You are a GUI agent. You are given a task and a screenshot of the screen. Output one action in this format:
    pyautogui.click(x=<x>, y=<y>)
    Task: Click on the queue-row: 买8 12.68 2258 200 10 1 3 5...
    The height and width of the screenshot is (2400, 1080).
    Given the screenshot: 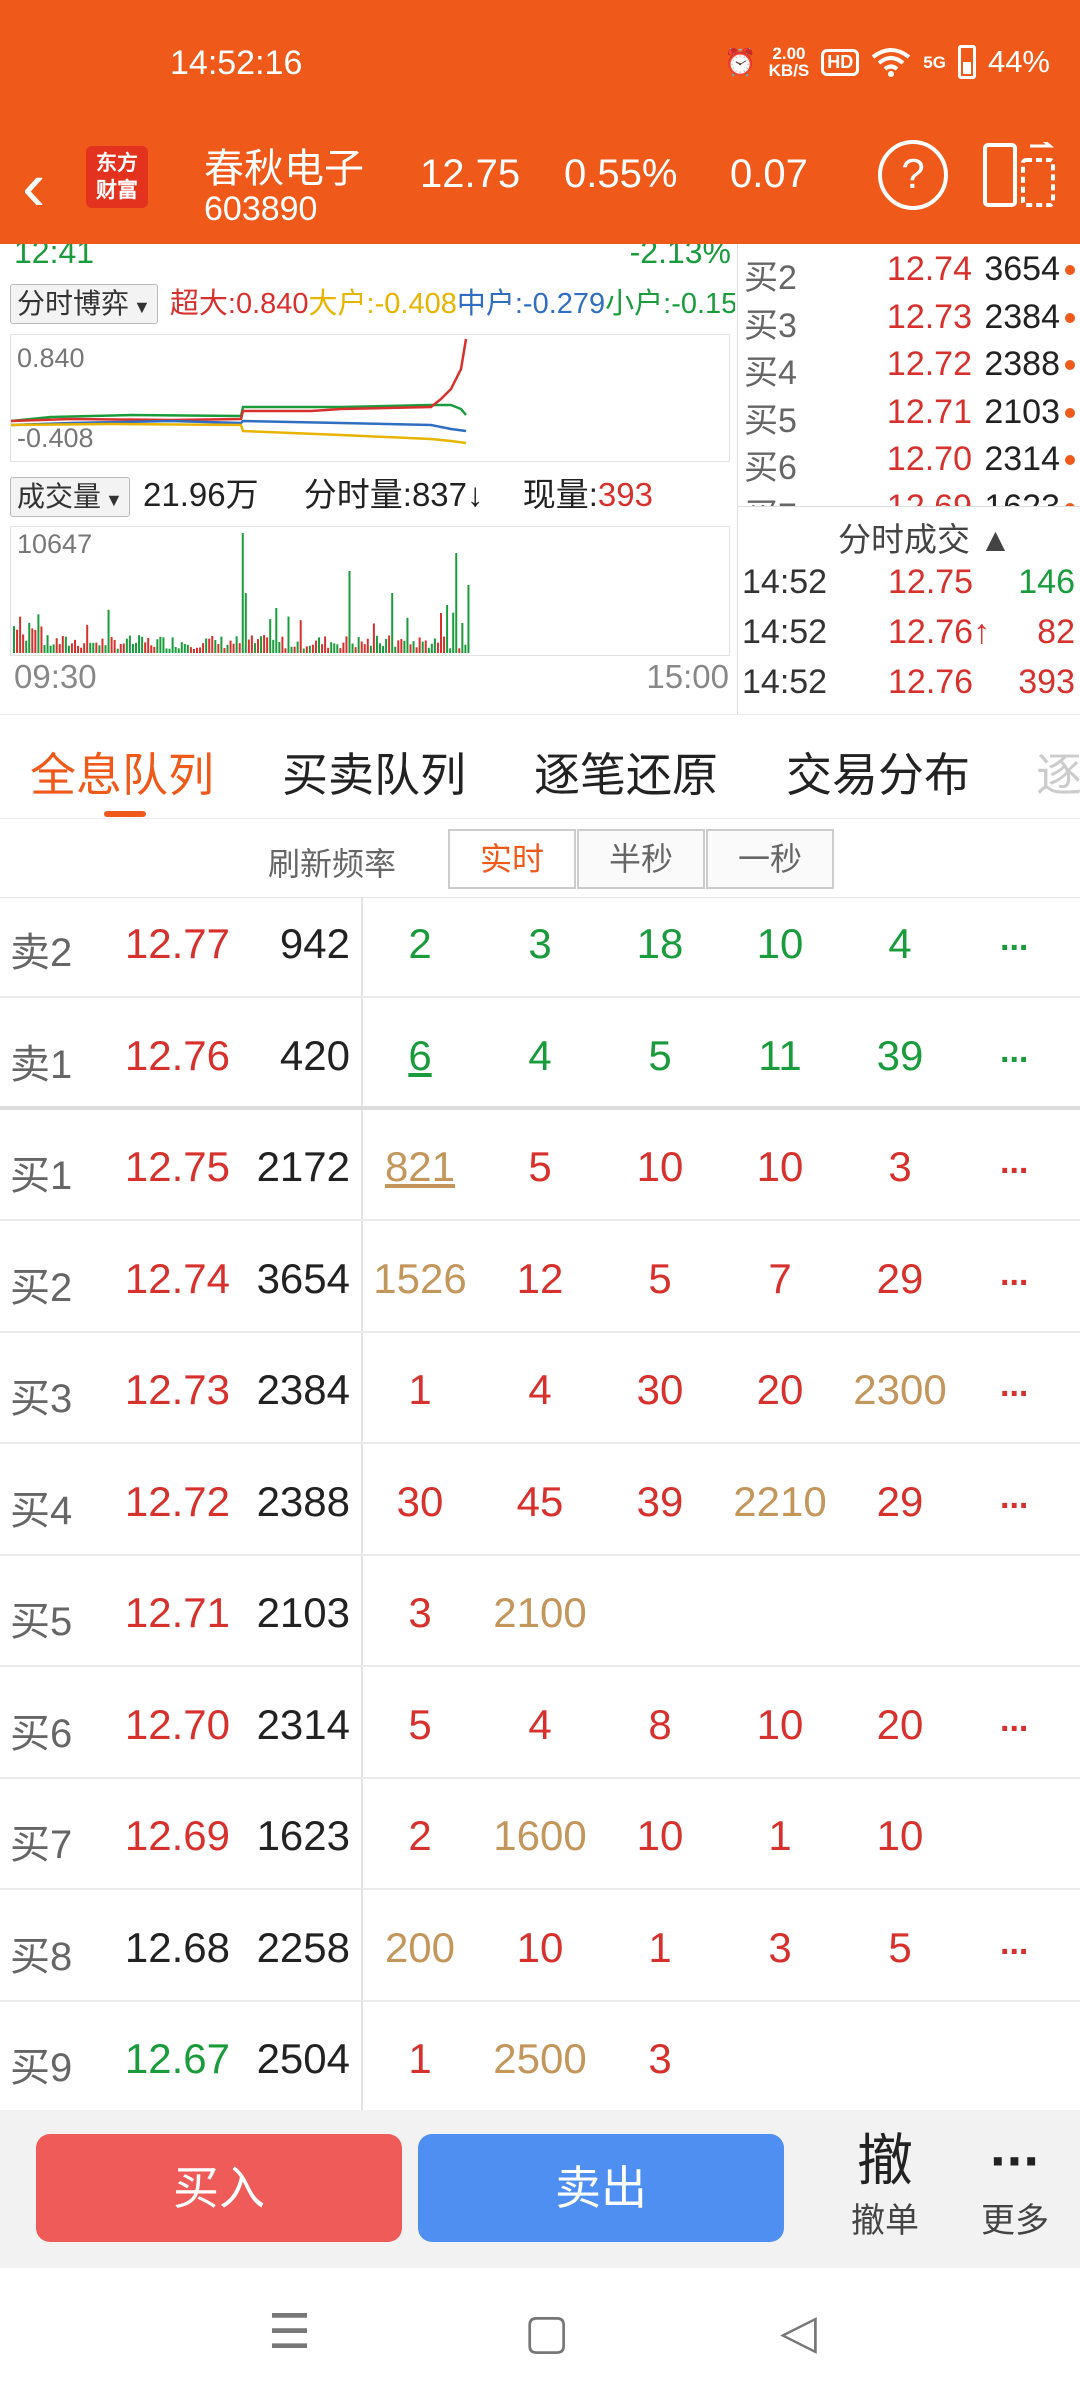 What is the action you would take?
    pyautogui.click(x=540, y=1946)
    